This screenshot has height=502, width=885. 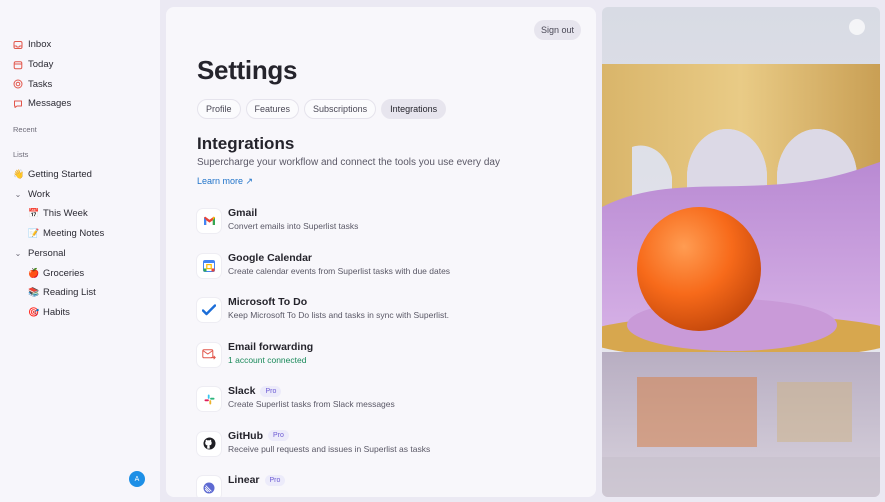 What do you see at coordinates (34, 292) in the screenshot?
I see `books-icon: 📚` at bounding box center [34, 292].